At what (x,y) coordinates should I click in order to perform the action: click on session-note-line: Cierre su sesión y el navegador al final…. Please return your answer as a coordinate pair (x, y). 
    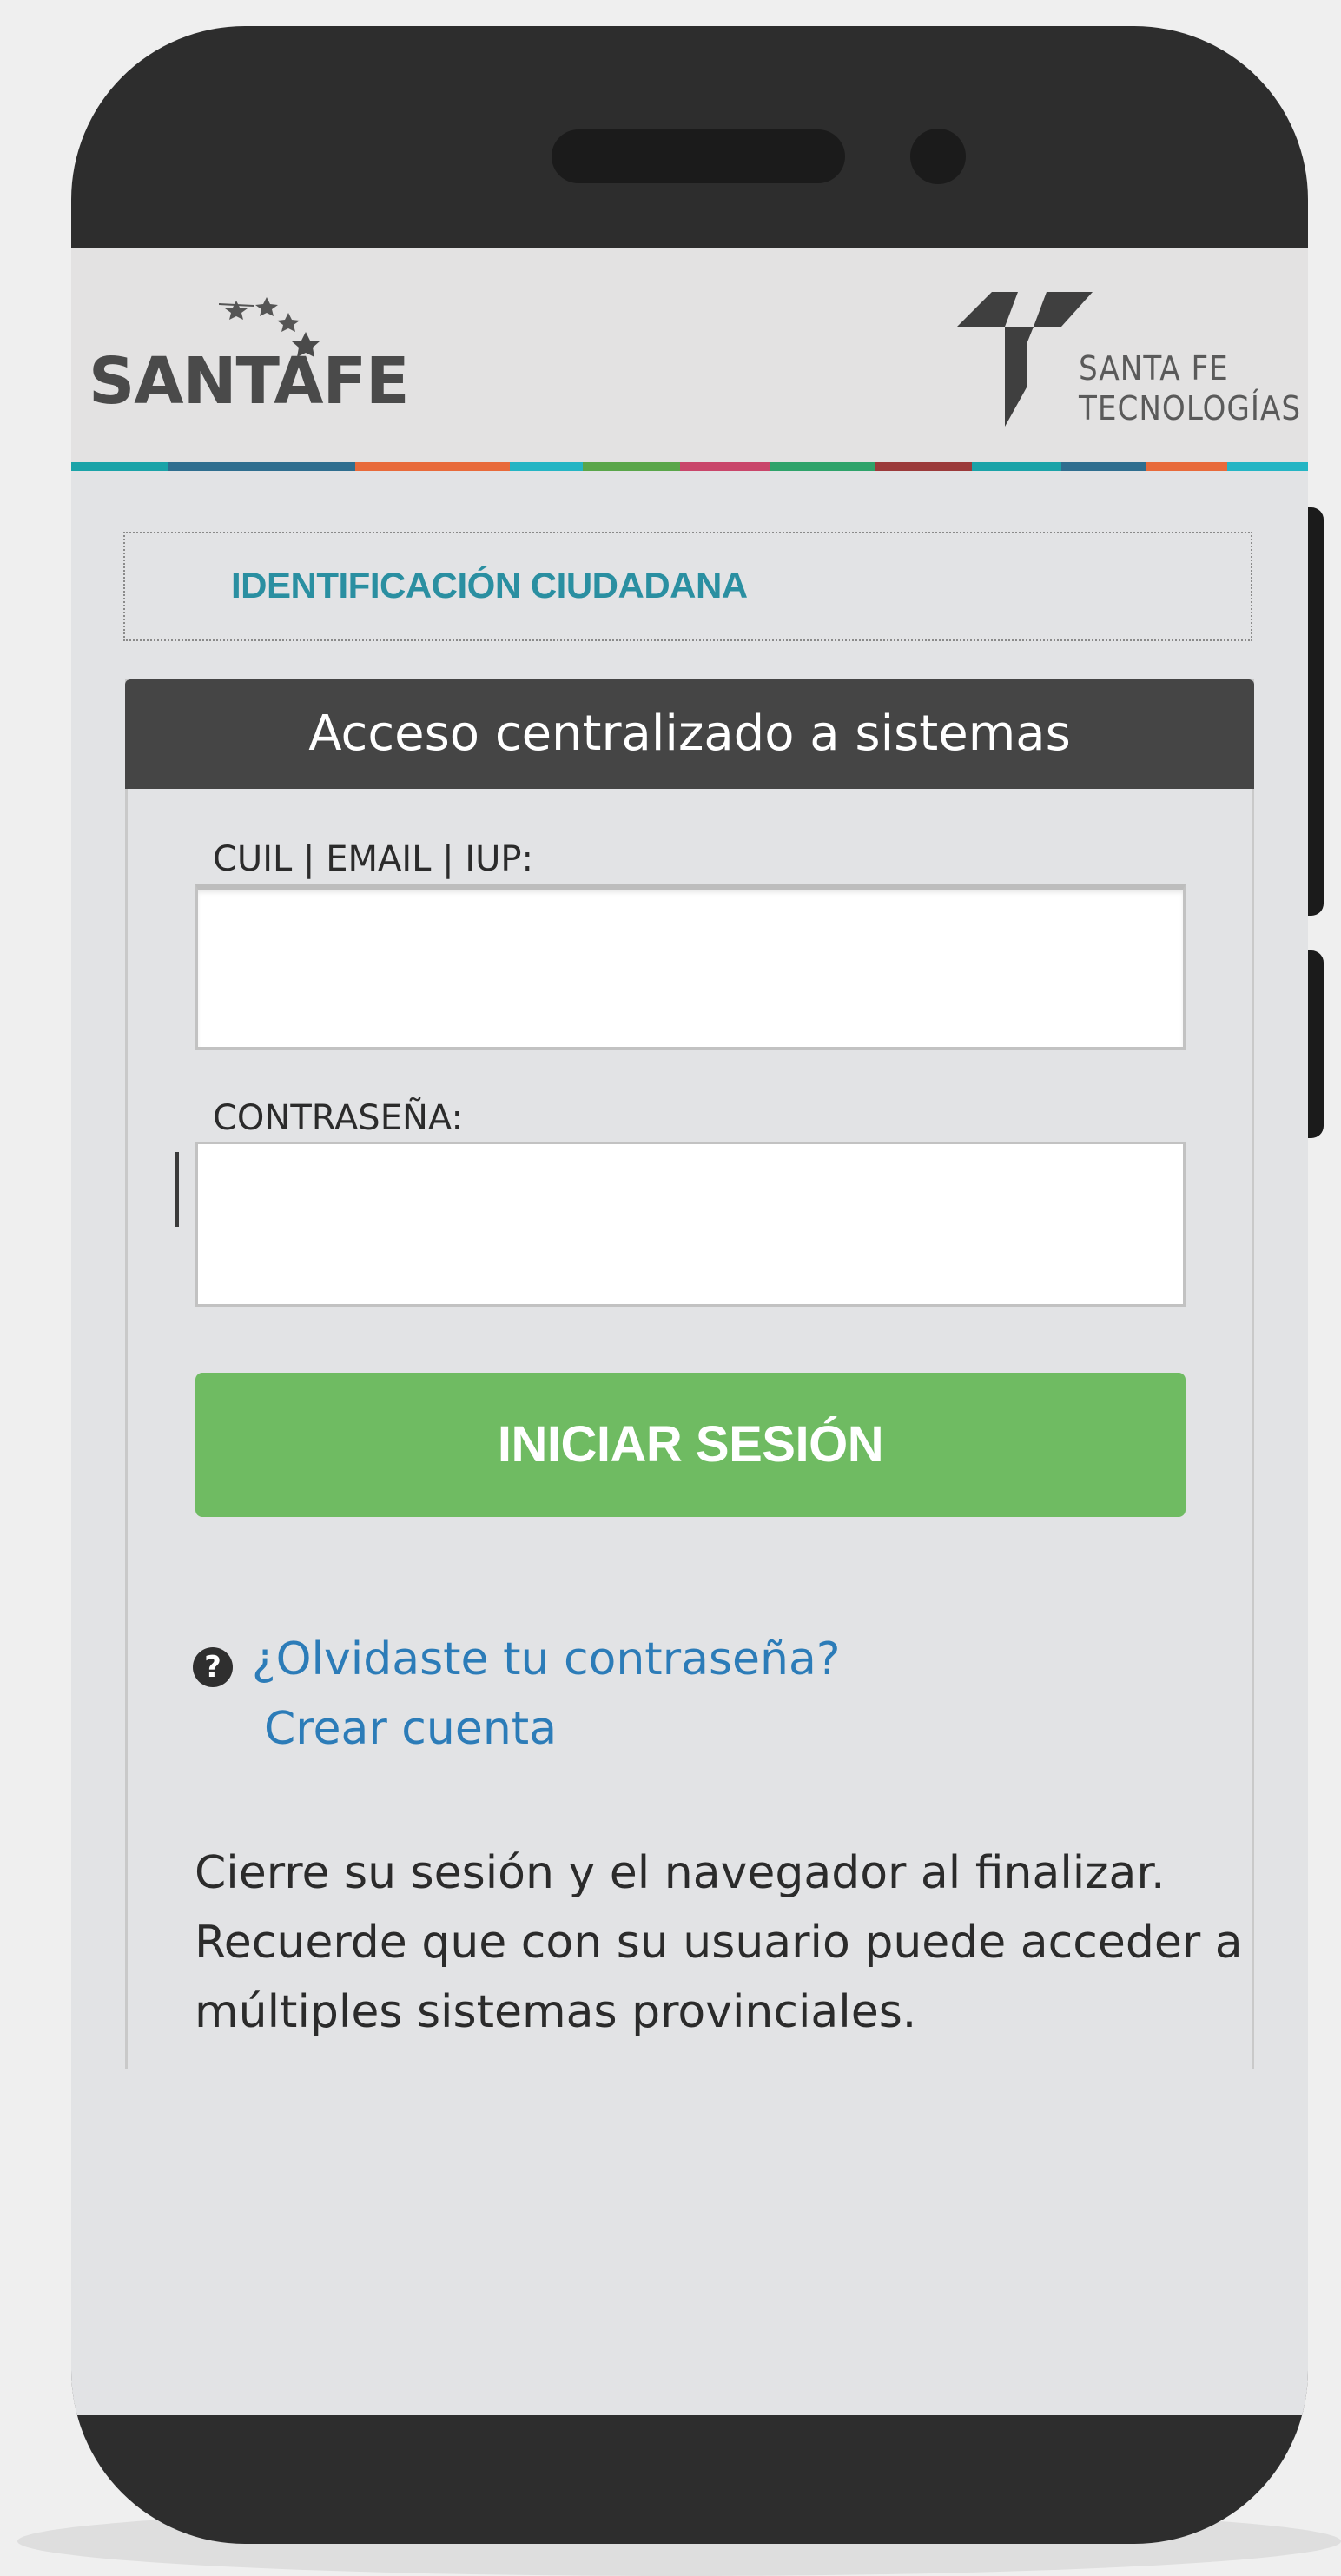
    Looking at the image, I should click on (680, 1873).